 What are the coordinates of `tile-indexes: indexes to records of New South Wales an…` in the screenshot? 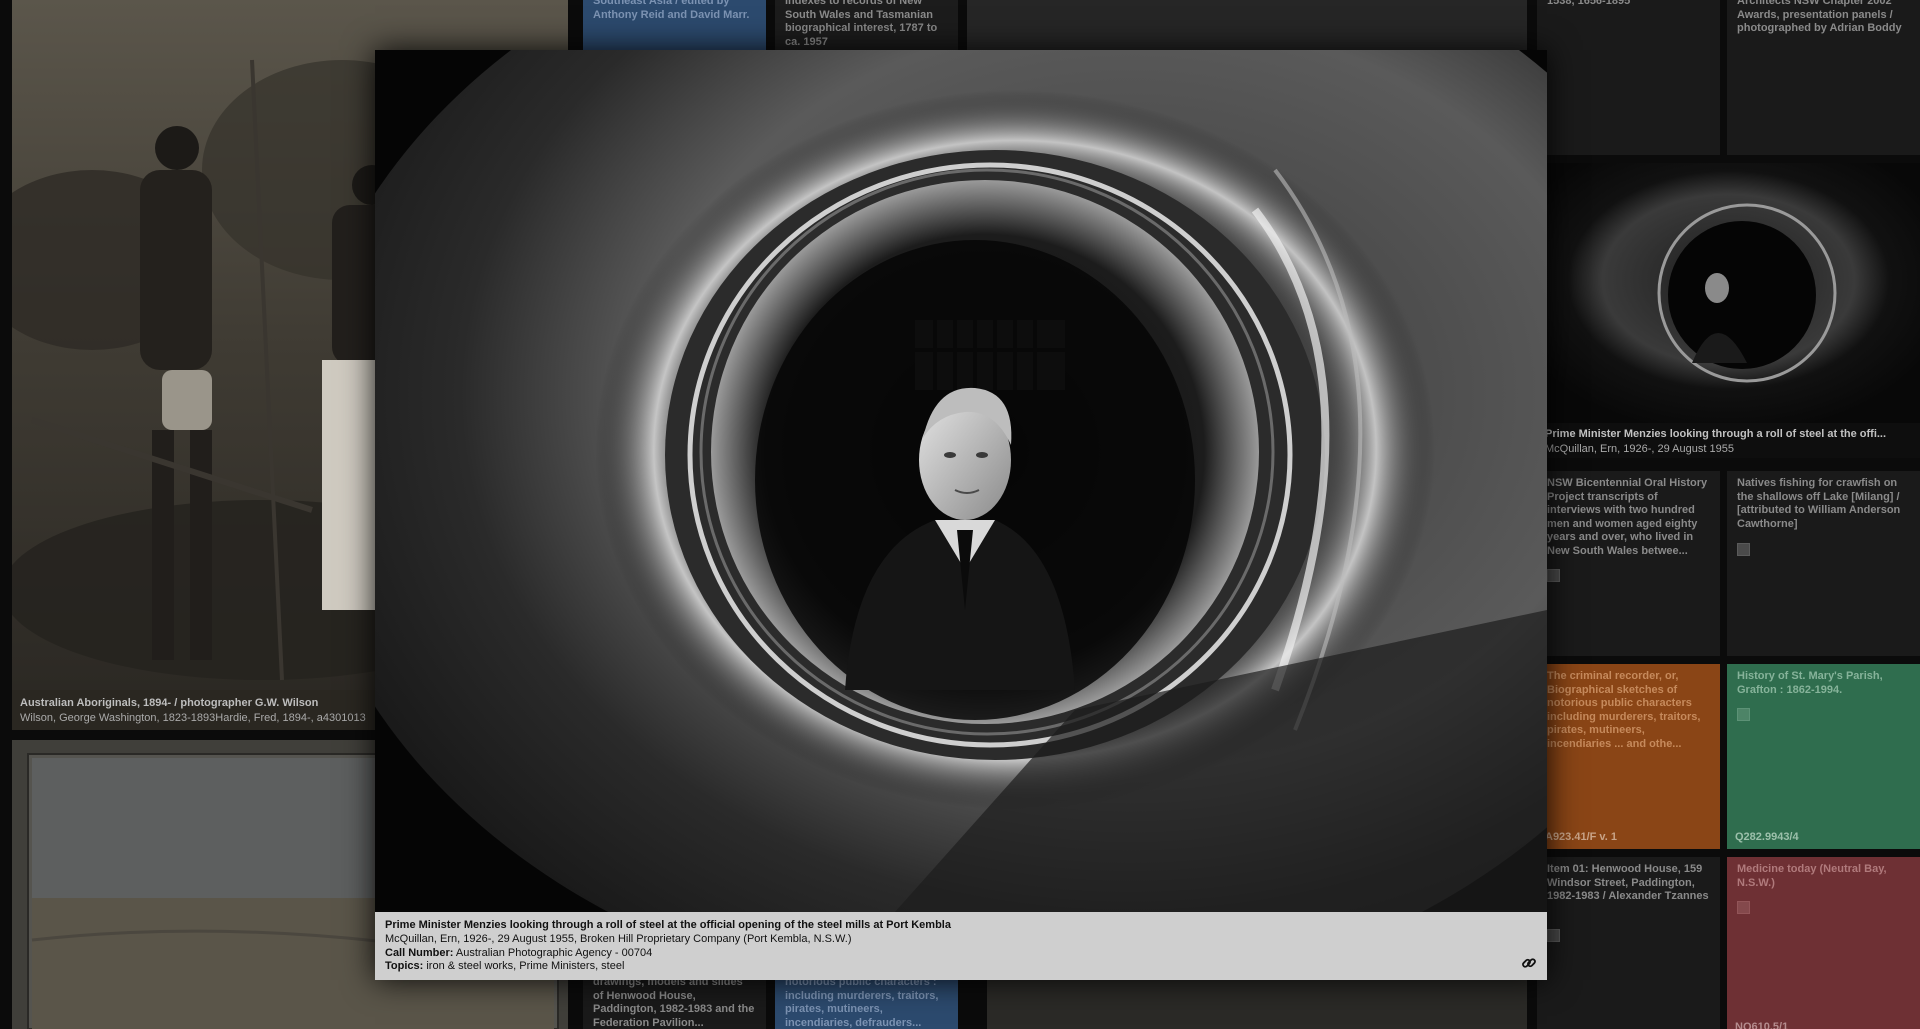 It's located at (866, 25).